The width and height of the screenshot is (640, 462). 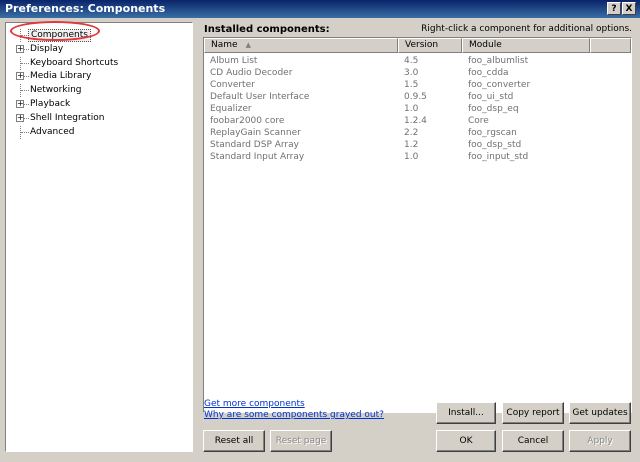 I want to click on component-name: Album List, so click(x=234, y=61).